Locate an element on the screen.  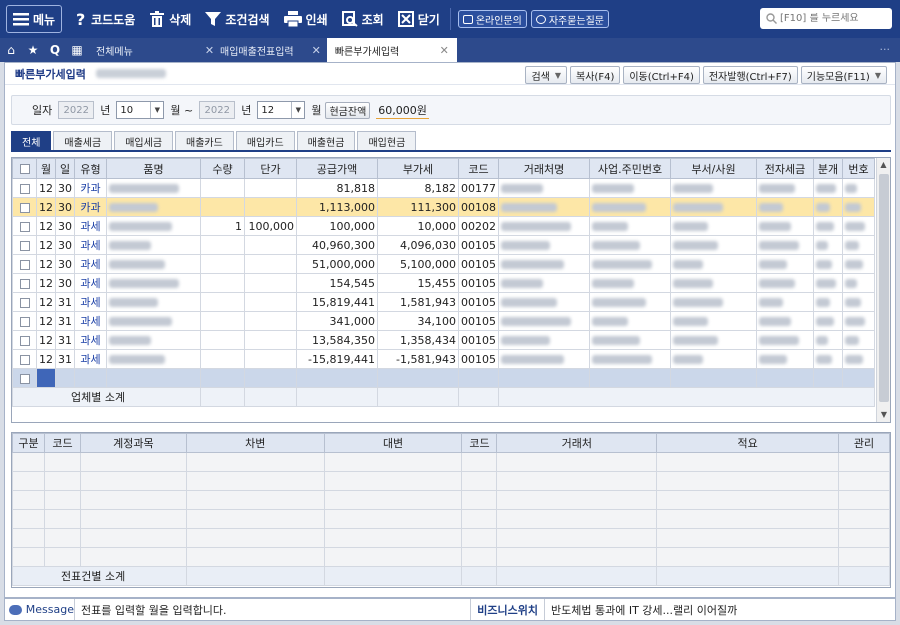
select-all-header is located at coordinates (24, 168).